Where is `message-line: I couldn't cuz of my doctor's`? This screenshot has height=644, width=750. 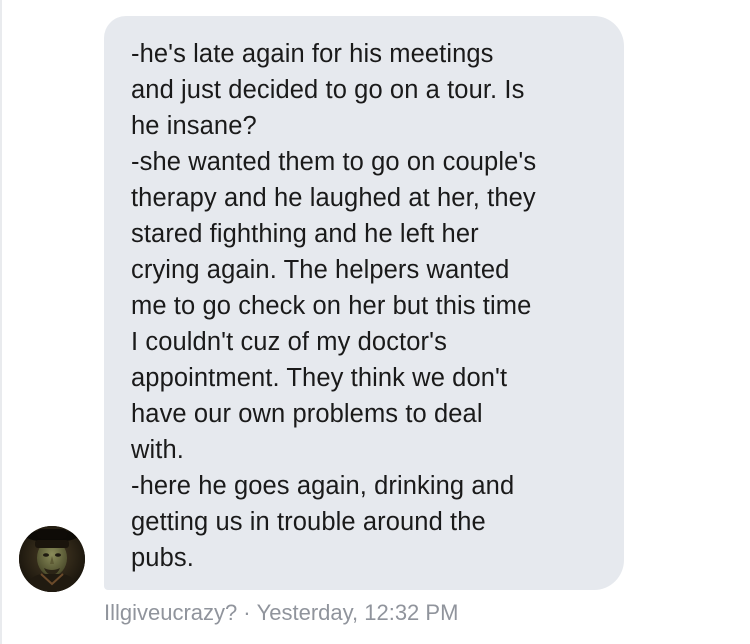 message-line: I couldn't cuz of my doctor's is located at coordinates (289, 342).